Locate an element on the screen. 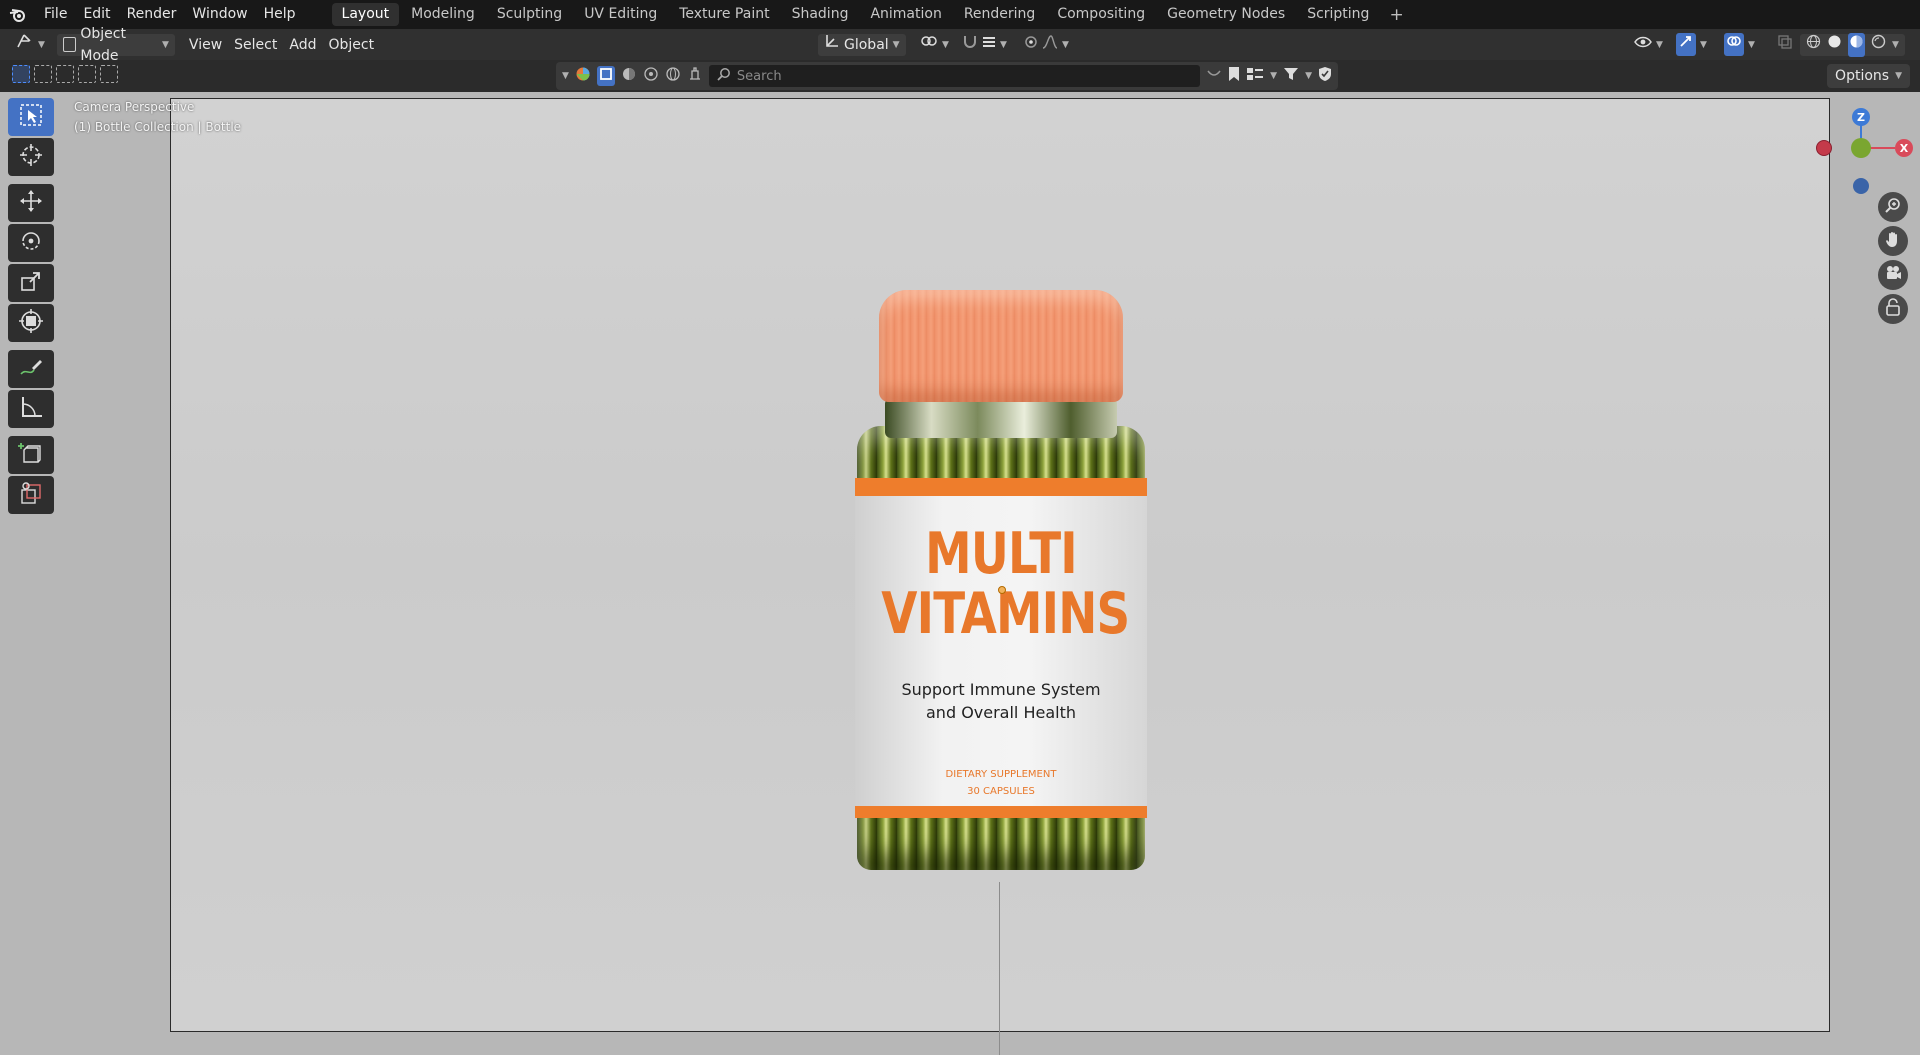  visibility-dropdown: ▼ is located at coordinates (1648, 45).